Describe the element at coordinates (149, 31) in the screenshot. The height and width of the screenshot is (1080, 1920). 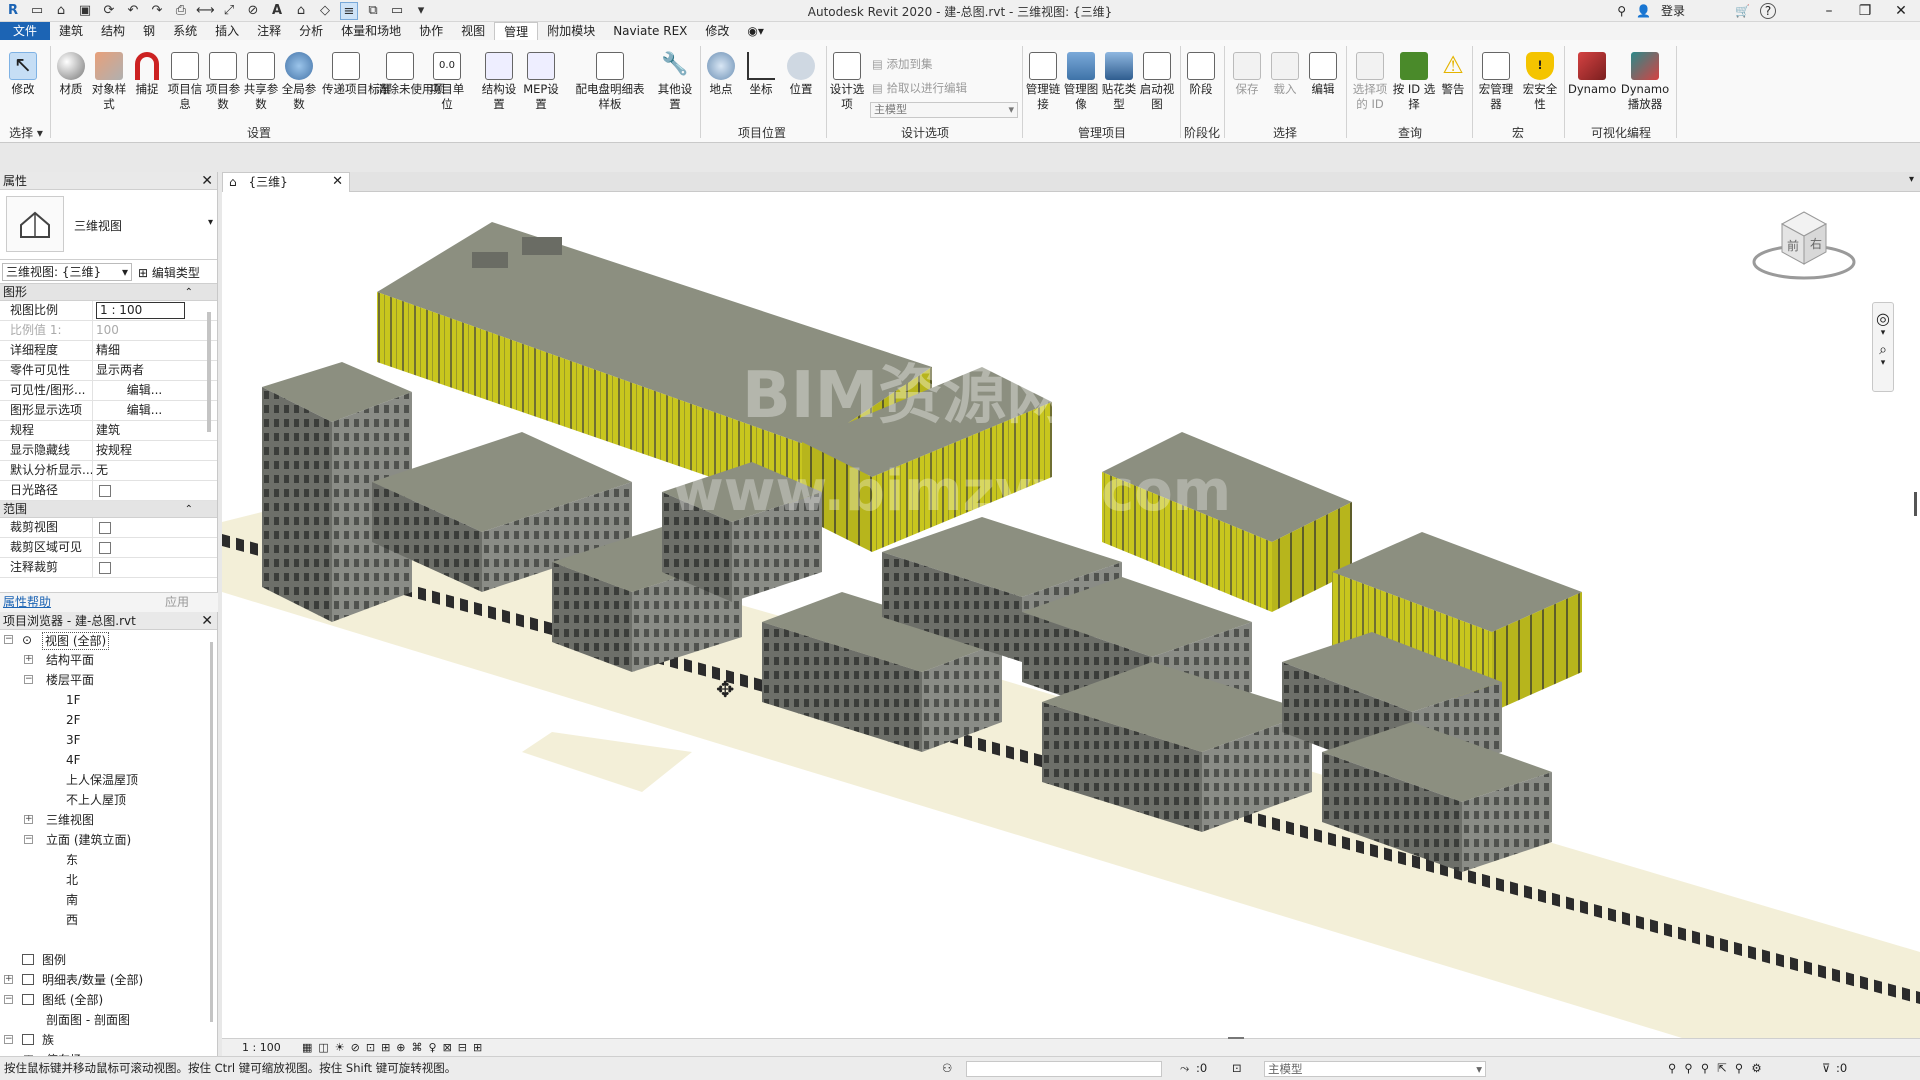
I see `tab-steel: 钢` at that location.